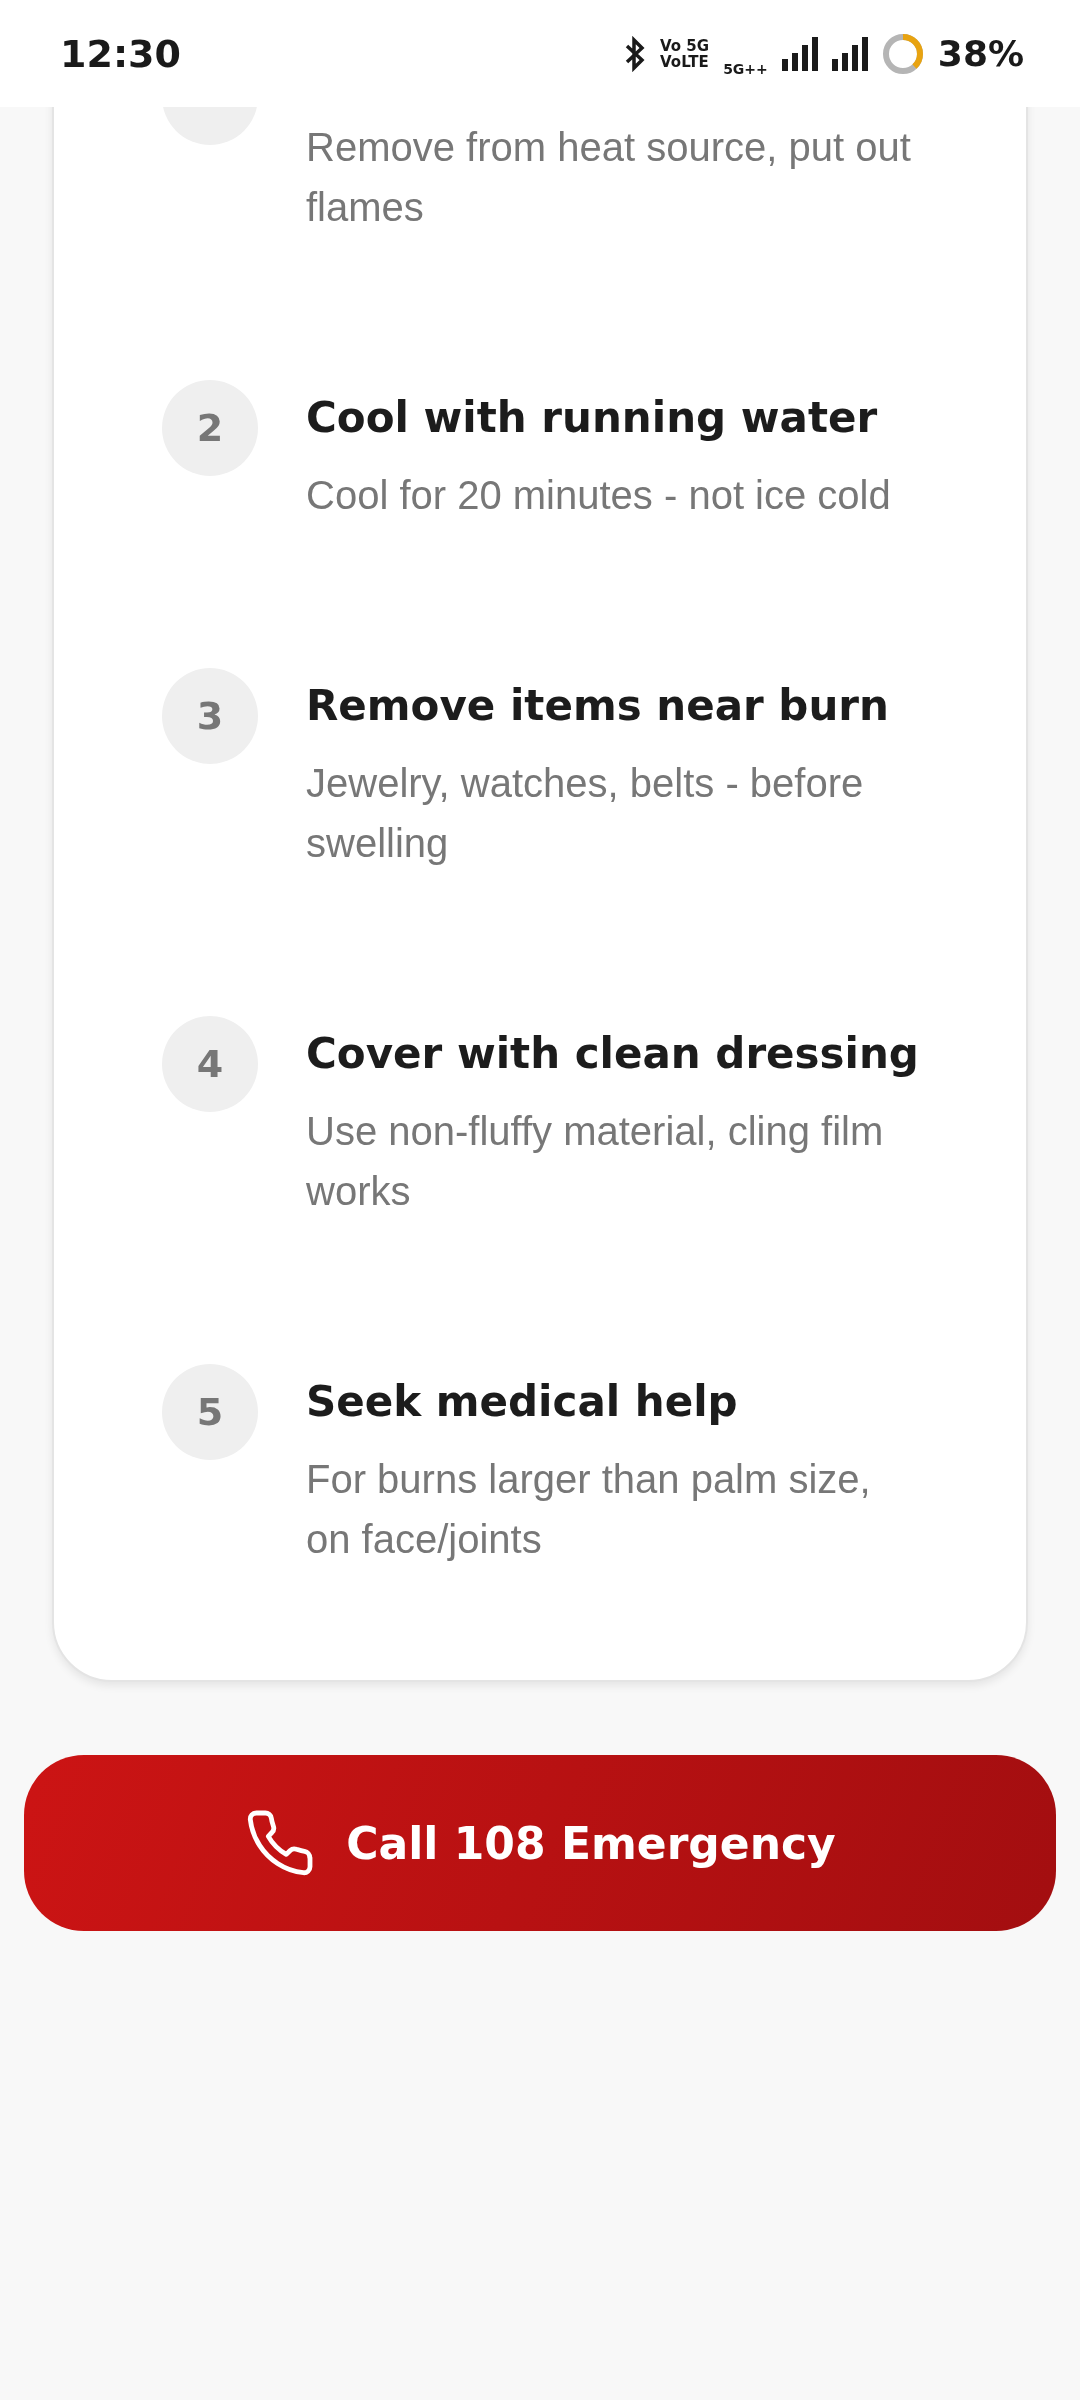  I want to click on step-title: Cool with running water, so click(592, 418).